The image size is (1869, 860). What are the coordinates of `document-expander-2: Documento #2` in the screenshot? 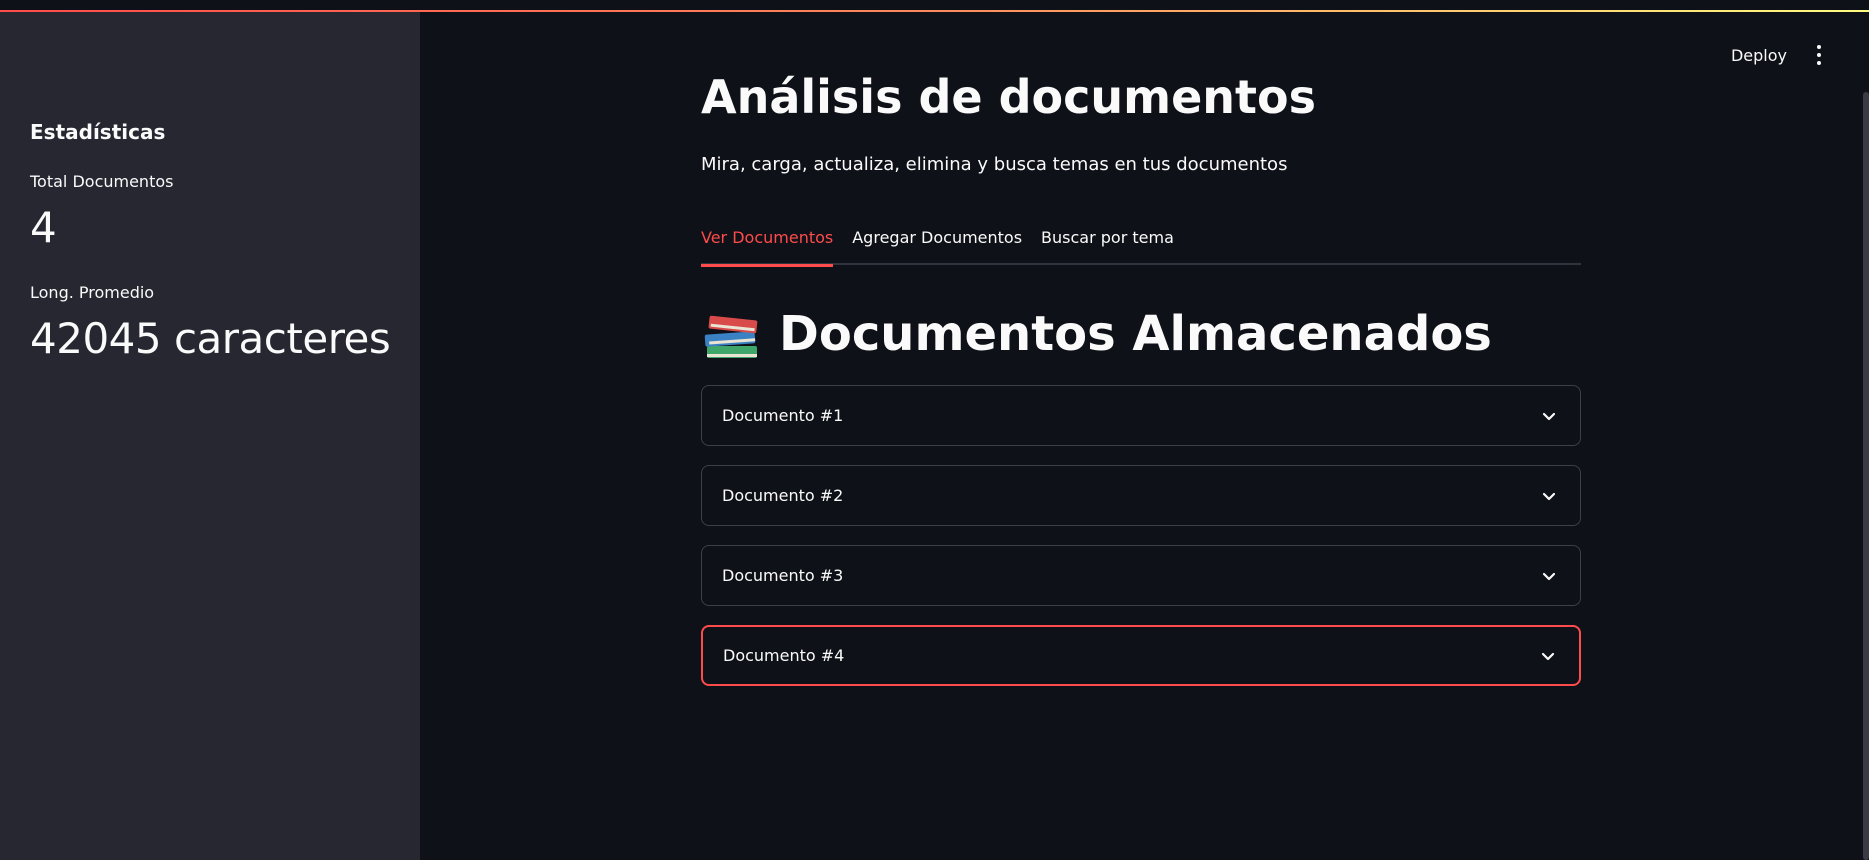 It's located at (1141, 495).